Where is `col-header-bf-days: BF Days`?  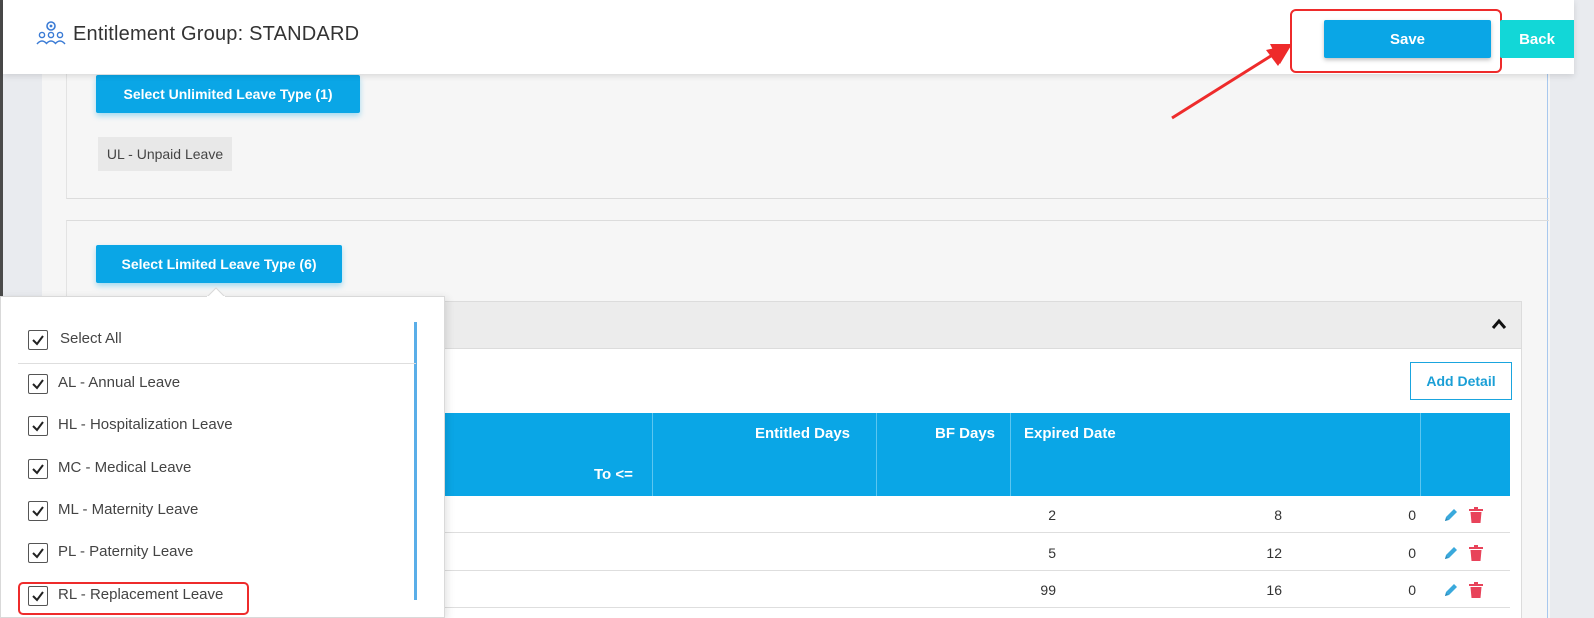 col-header-bf-days: BF Days is located at coordinates (965, 433).